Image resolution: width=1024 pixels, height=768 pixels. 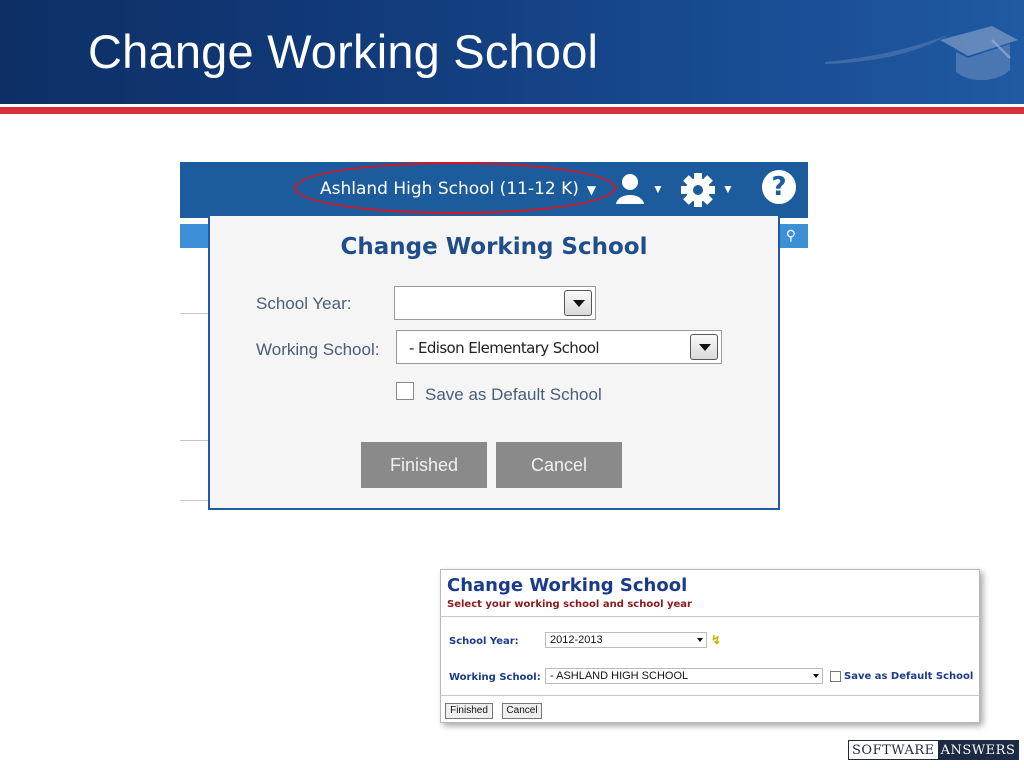 What do you see at coordinates (405, 391) in the screenshot?
I see `save-default-checkbox` at bounding box center [405, 391].